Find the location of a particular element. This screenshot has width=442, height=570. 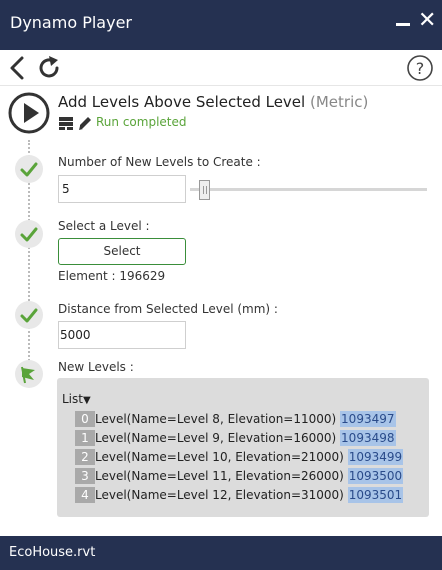

status-bar: EcoHouse.rvt is located at coordinates (221, 553).